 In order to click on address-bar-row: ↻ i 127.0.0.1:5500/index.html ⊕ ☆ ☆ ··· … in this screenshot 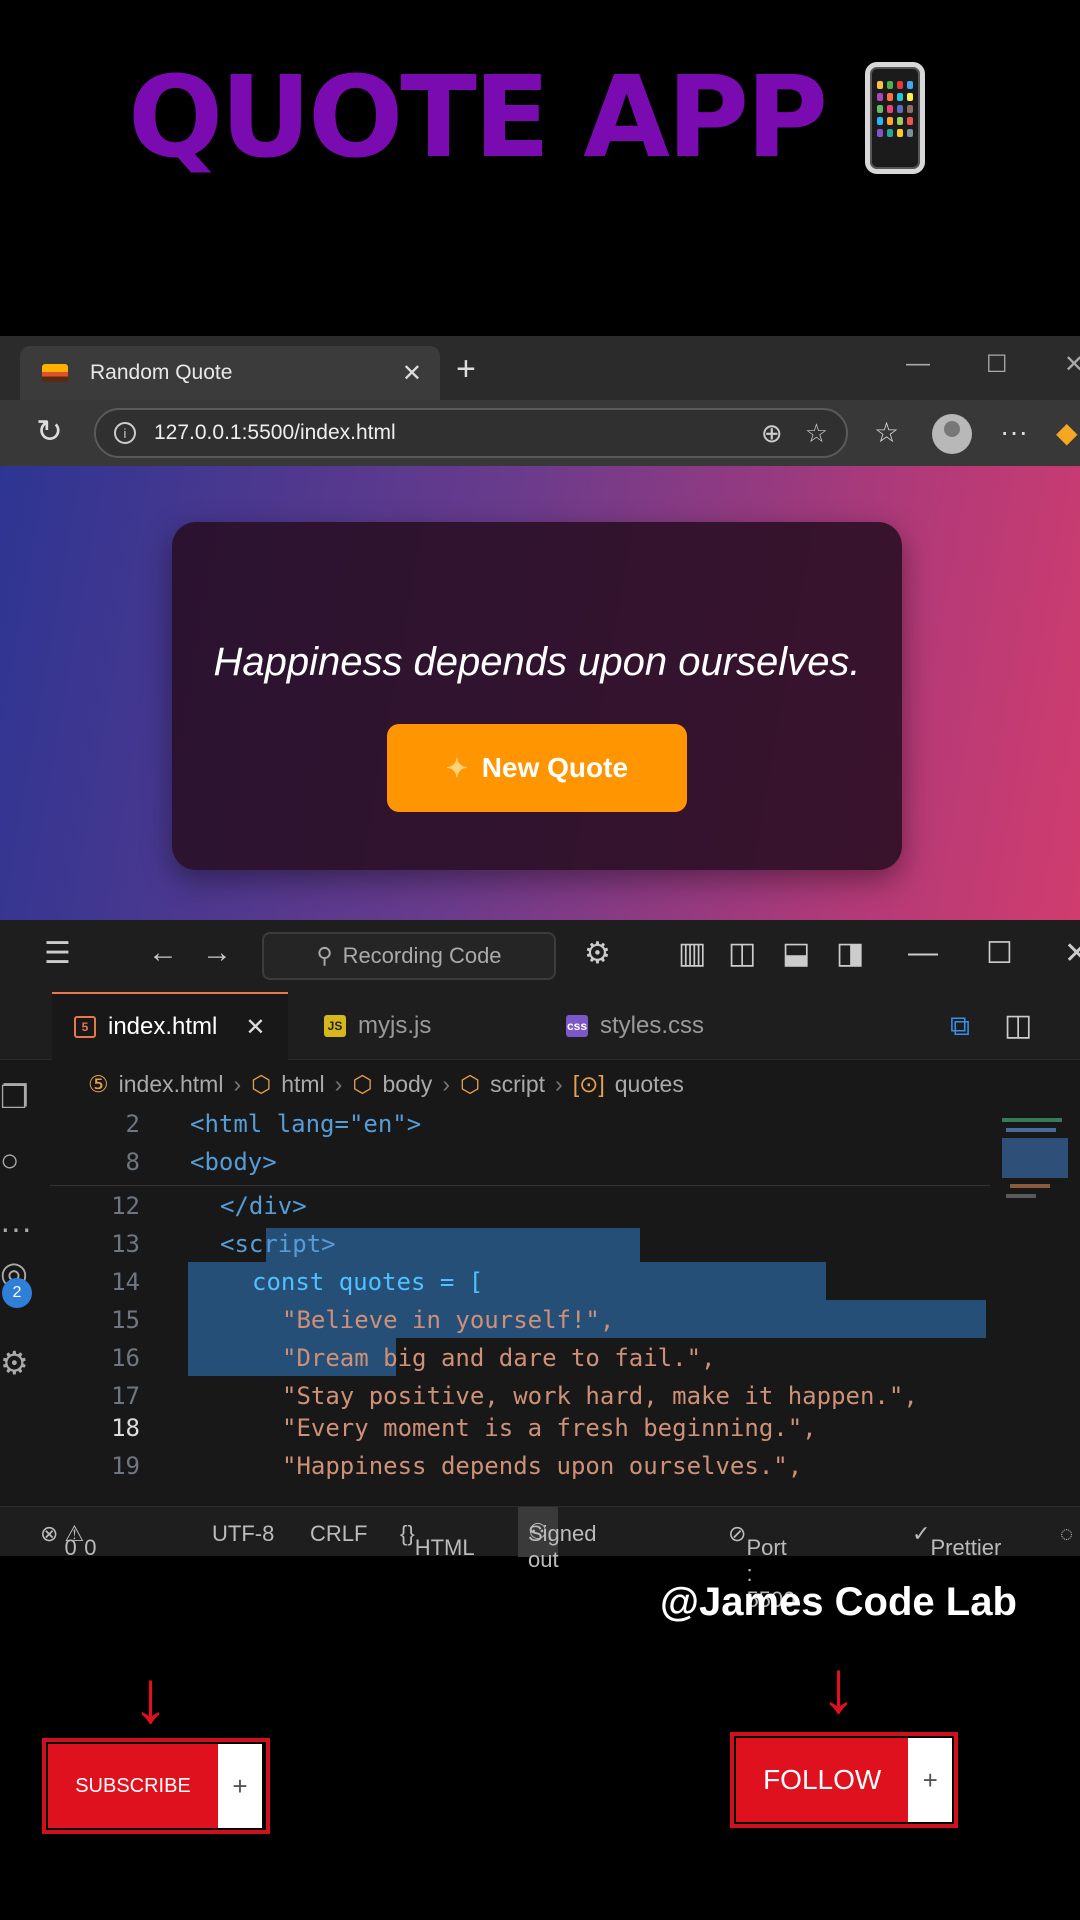, I will do `click(540, 433)`.